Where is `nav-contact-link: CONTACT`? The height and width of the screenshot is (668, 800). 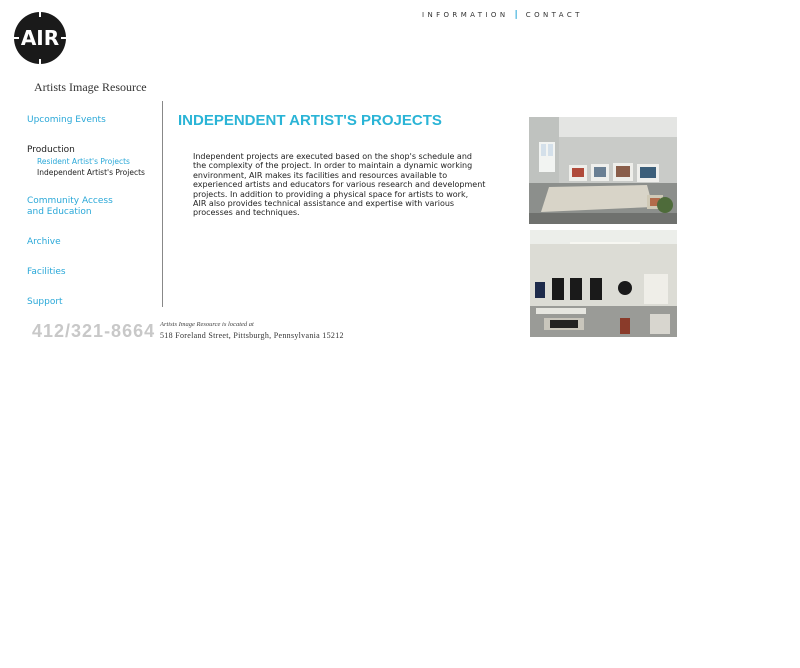
nav-contact-link: CONTACT is located at coordinates (554, 15).